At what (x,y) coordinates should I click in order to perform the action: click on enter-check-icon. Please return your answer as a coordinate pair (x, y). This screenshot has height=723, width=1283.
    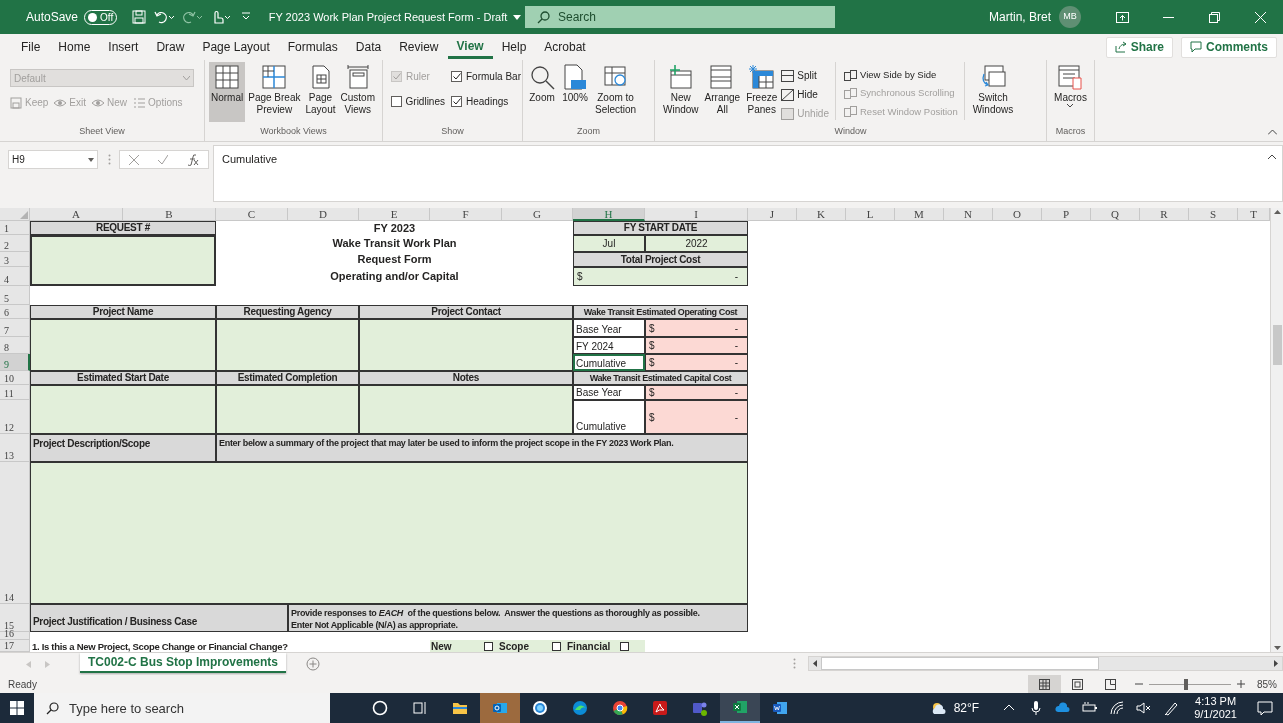
    Looking at the image, I should click on (163, 159).